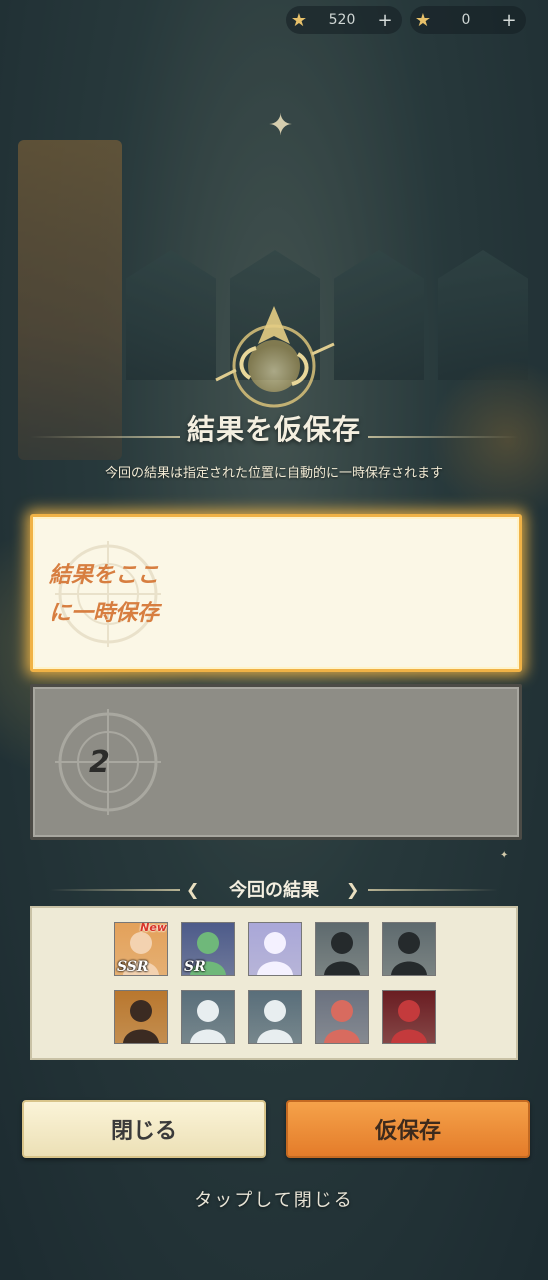 The width and height of the screenshot is (548, 1280). I want to click on tap-to-close-hint: タップして閉じる, so click(274, 1199).